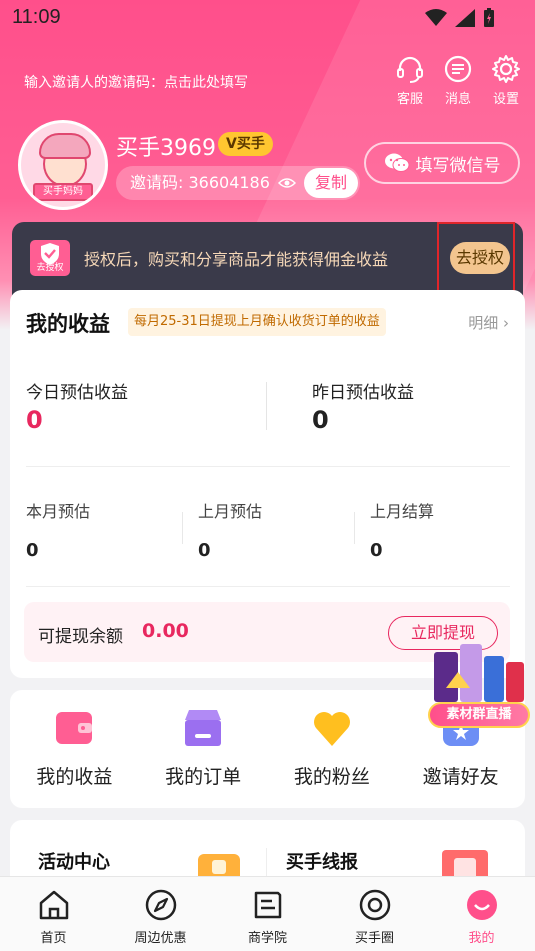 This screenshot has height=951, width=535. Describe the element at coordinates (331, 777) in the screenshot. I see `grid-label: 我的粉丝` at that location.